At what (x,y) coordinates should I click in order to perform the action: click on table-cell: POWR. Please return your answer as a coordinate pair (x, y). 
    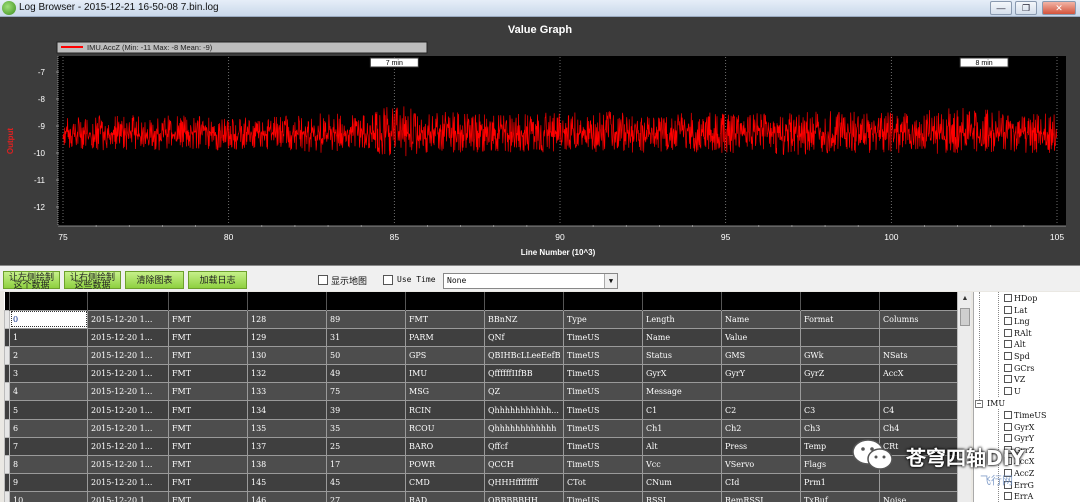
    Looking at the image, I should click on (445, 464).